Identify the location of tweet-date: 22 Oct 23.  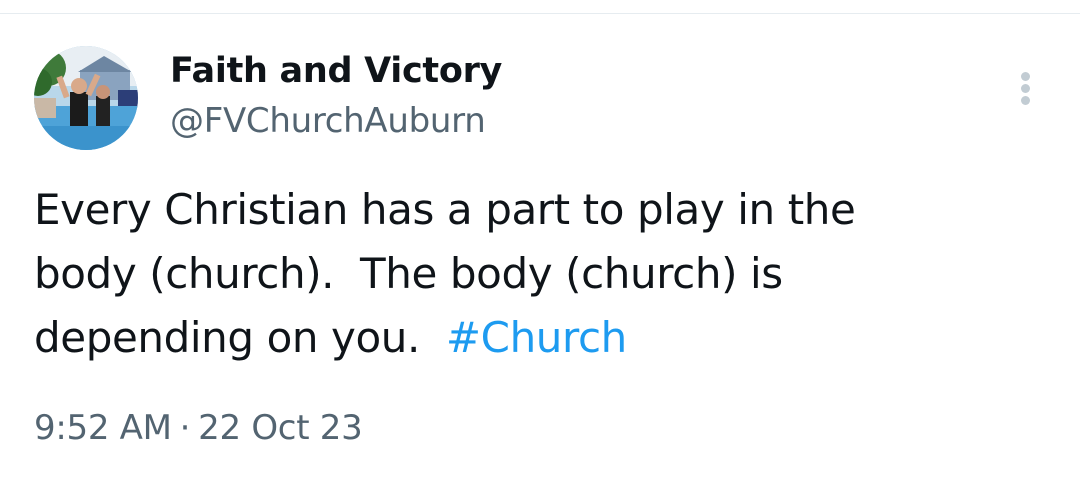
(280, 428).